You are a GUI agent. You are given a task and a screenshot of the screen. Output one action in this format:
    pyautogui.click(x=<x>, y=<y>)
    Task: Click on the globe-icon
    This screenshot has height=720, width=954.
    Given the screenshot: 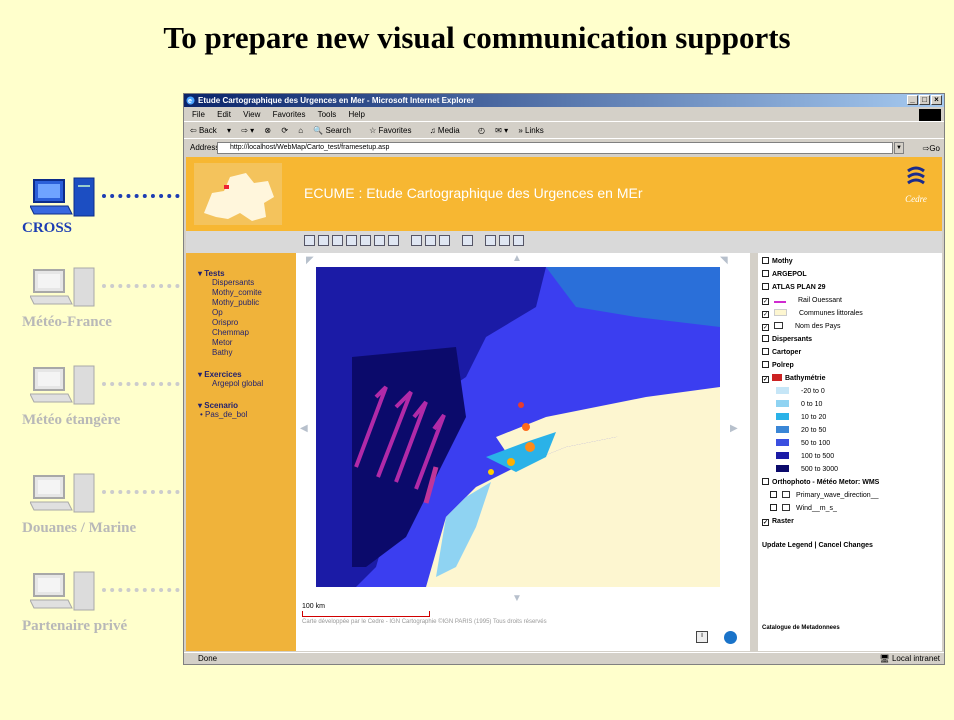 What is the action you would take?
    pyautogui.click(x=730, y=637)
    